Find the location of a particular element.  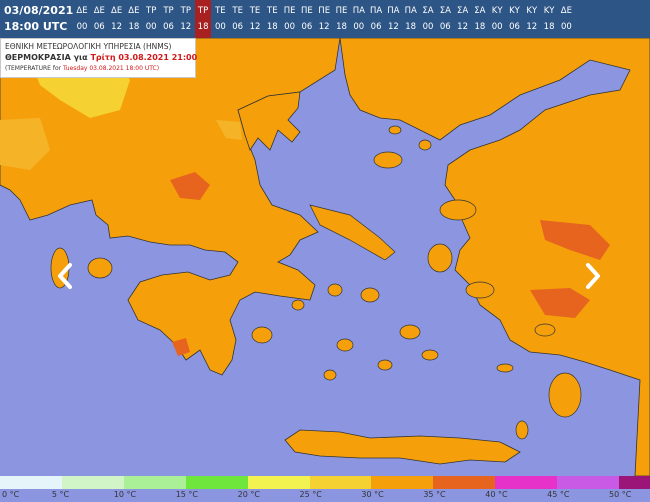

timeline-step: ΤΕ 00 is located at coordinates (220, 19).